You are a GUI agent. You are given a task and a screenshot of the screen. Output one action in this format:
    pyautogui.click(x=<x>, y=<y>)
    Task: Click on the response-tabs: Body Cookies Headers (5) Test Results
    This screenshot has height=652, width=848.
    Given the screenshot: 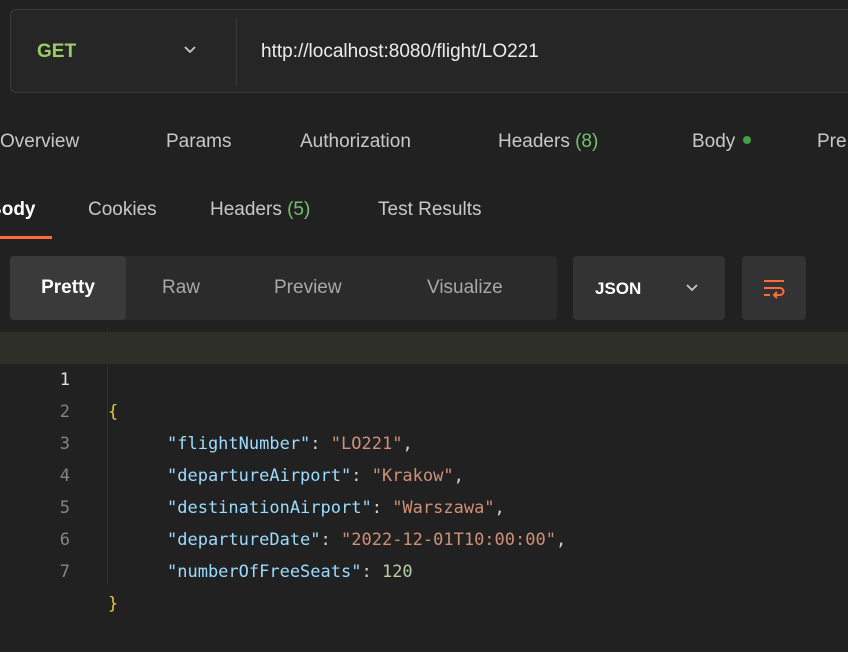 What is the action you would take?
    pyautogui.click(x=424, y=210)
    